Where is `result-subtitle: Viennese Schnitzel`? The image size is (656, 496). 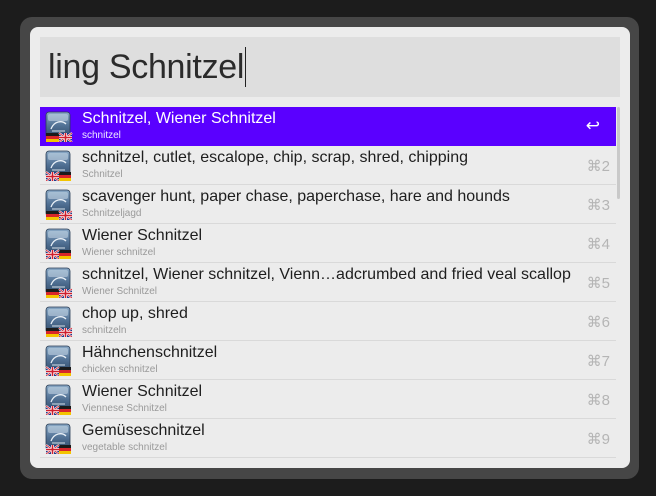 result-subtitle: Viennese Schnitzel is located at coordinates (124, 408).